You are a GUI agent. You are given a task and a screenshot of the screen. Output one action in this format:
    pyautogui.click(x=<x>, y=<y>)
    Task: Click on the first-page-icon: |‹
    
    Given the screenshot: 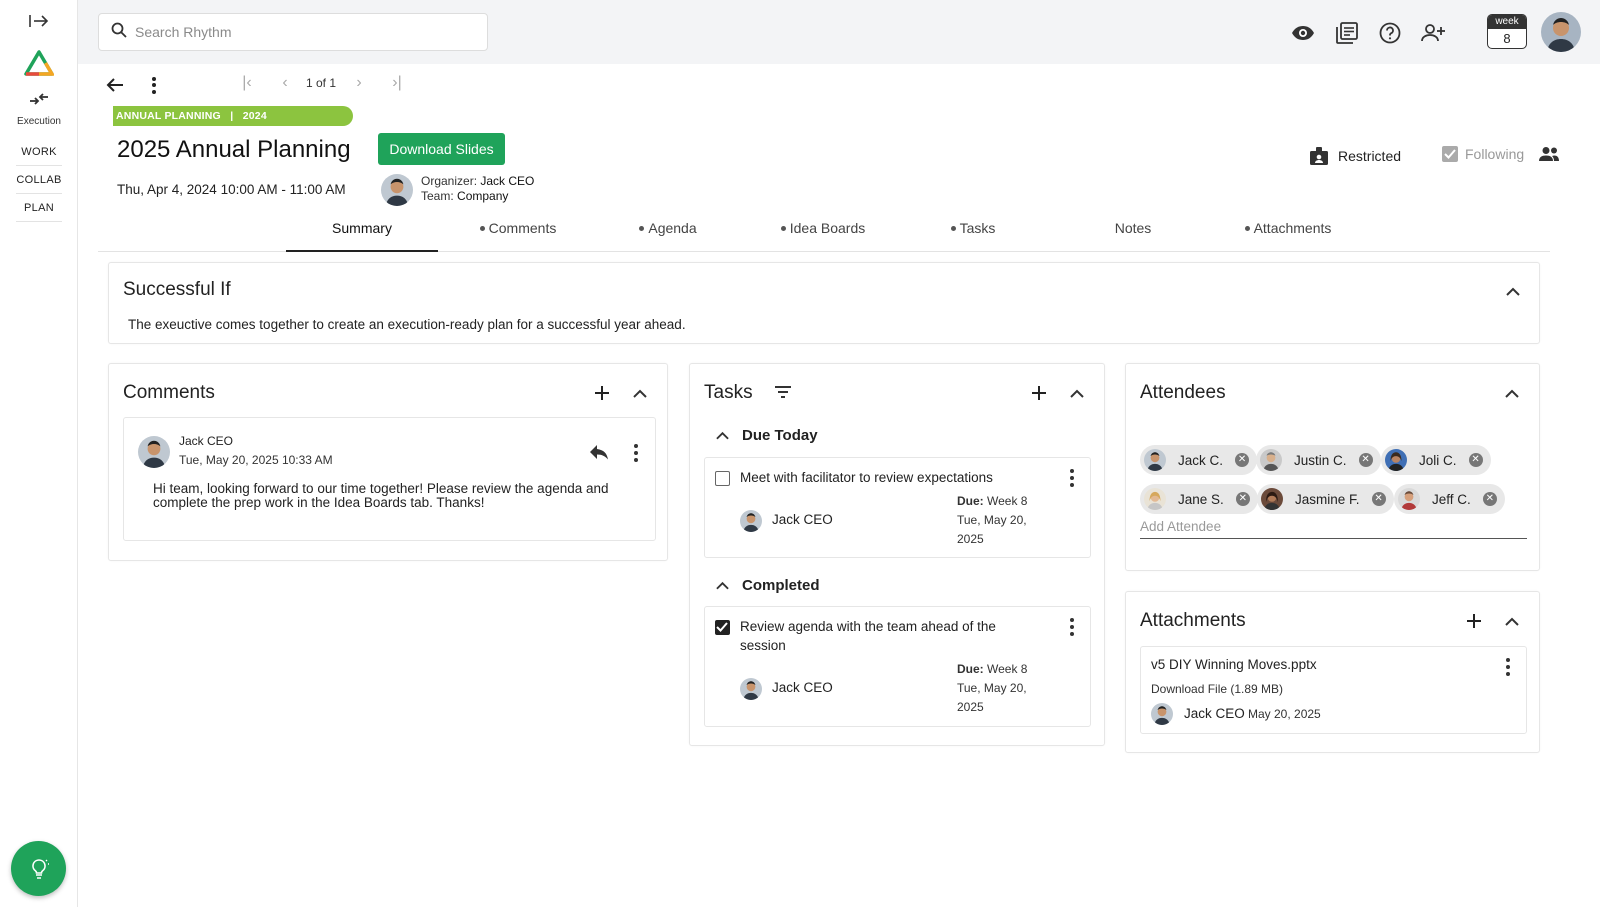 What is the action you would take?
    pyautogui.click(x=247, y=83)
    